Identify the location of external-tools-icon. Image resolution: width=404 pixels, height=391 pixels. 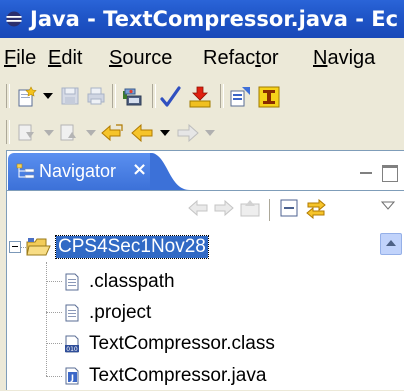
(200, 97).